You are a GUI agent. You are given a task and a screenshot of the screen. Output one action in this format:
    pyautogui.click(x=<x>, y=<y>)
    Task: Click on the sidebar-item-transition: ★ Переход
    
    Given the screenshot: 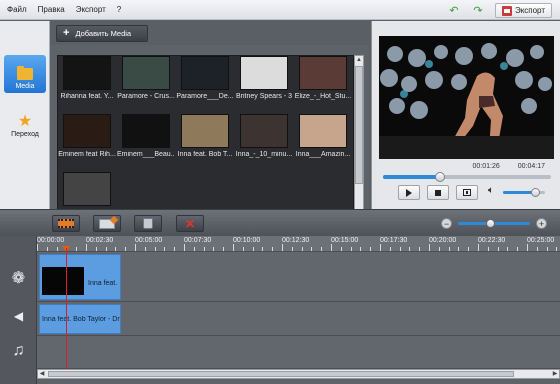 What is the action you would take?
    pyautogui.click(x=25, y=122)
    